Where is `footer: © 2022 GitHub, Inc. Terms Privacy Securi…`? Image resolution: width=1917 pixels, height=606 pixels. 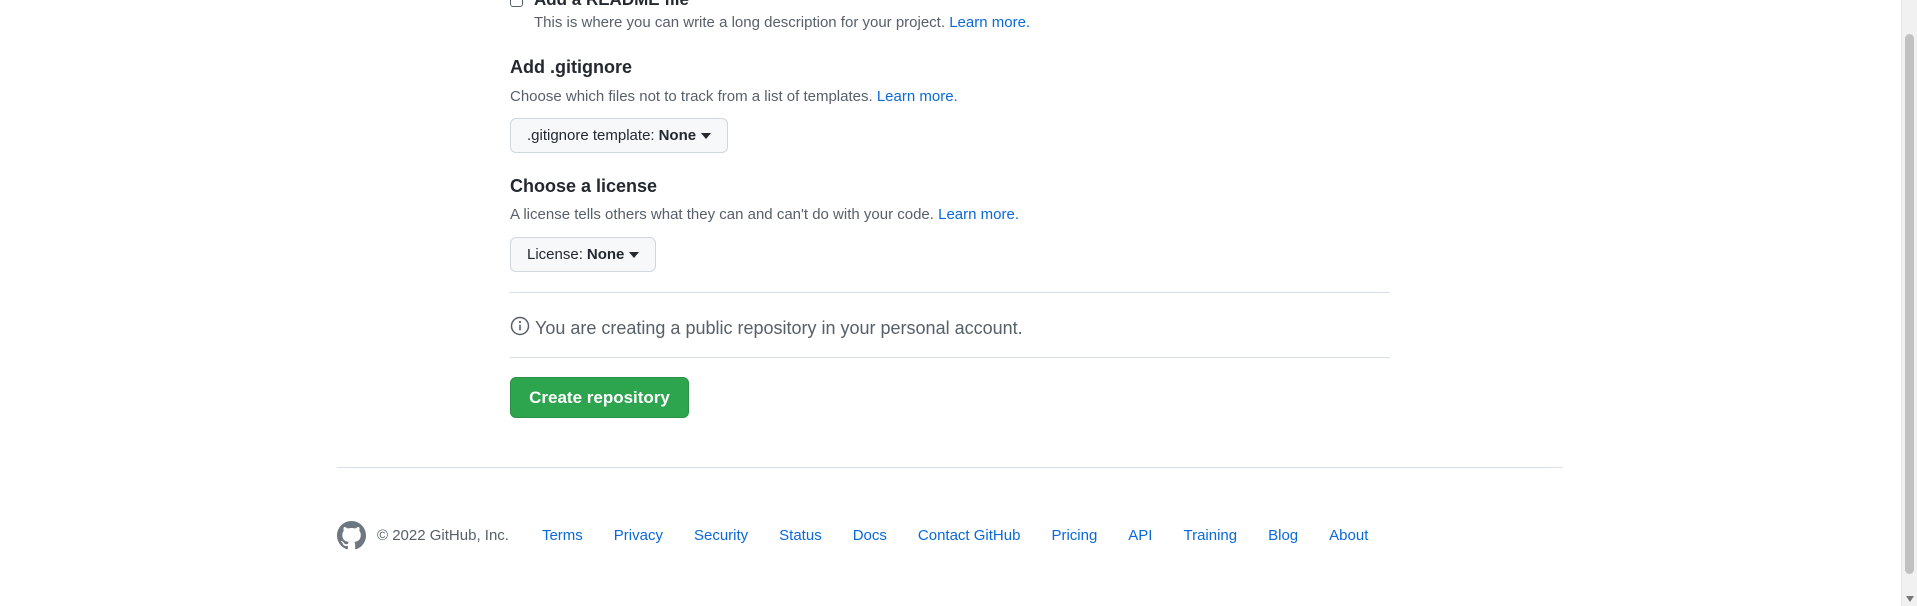
footer: © 2022 GitHub, Inc. Terms Privacy Securi… is located at coordinates (868, 535).